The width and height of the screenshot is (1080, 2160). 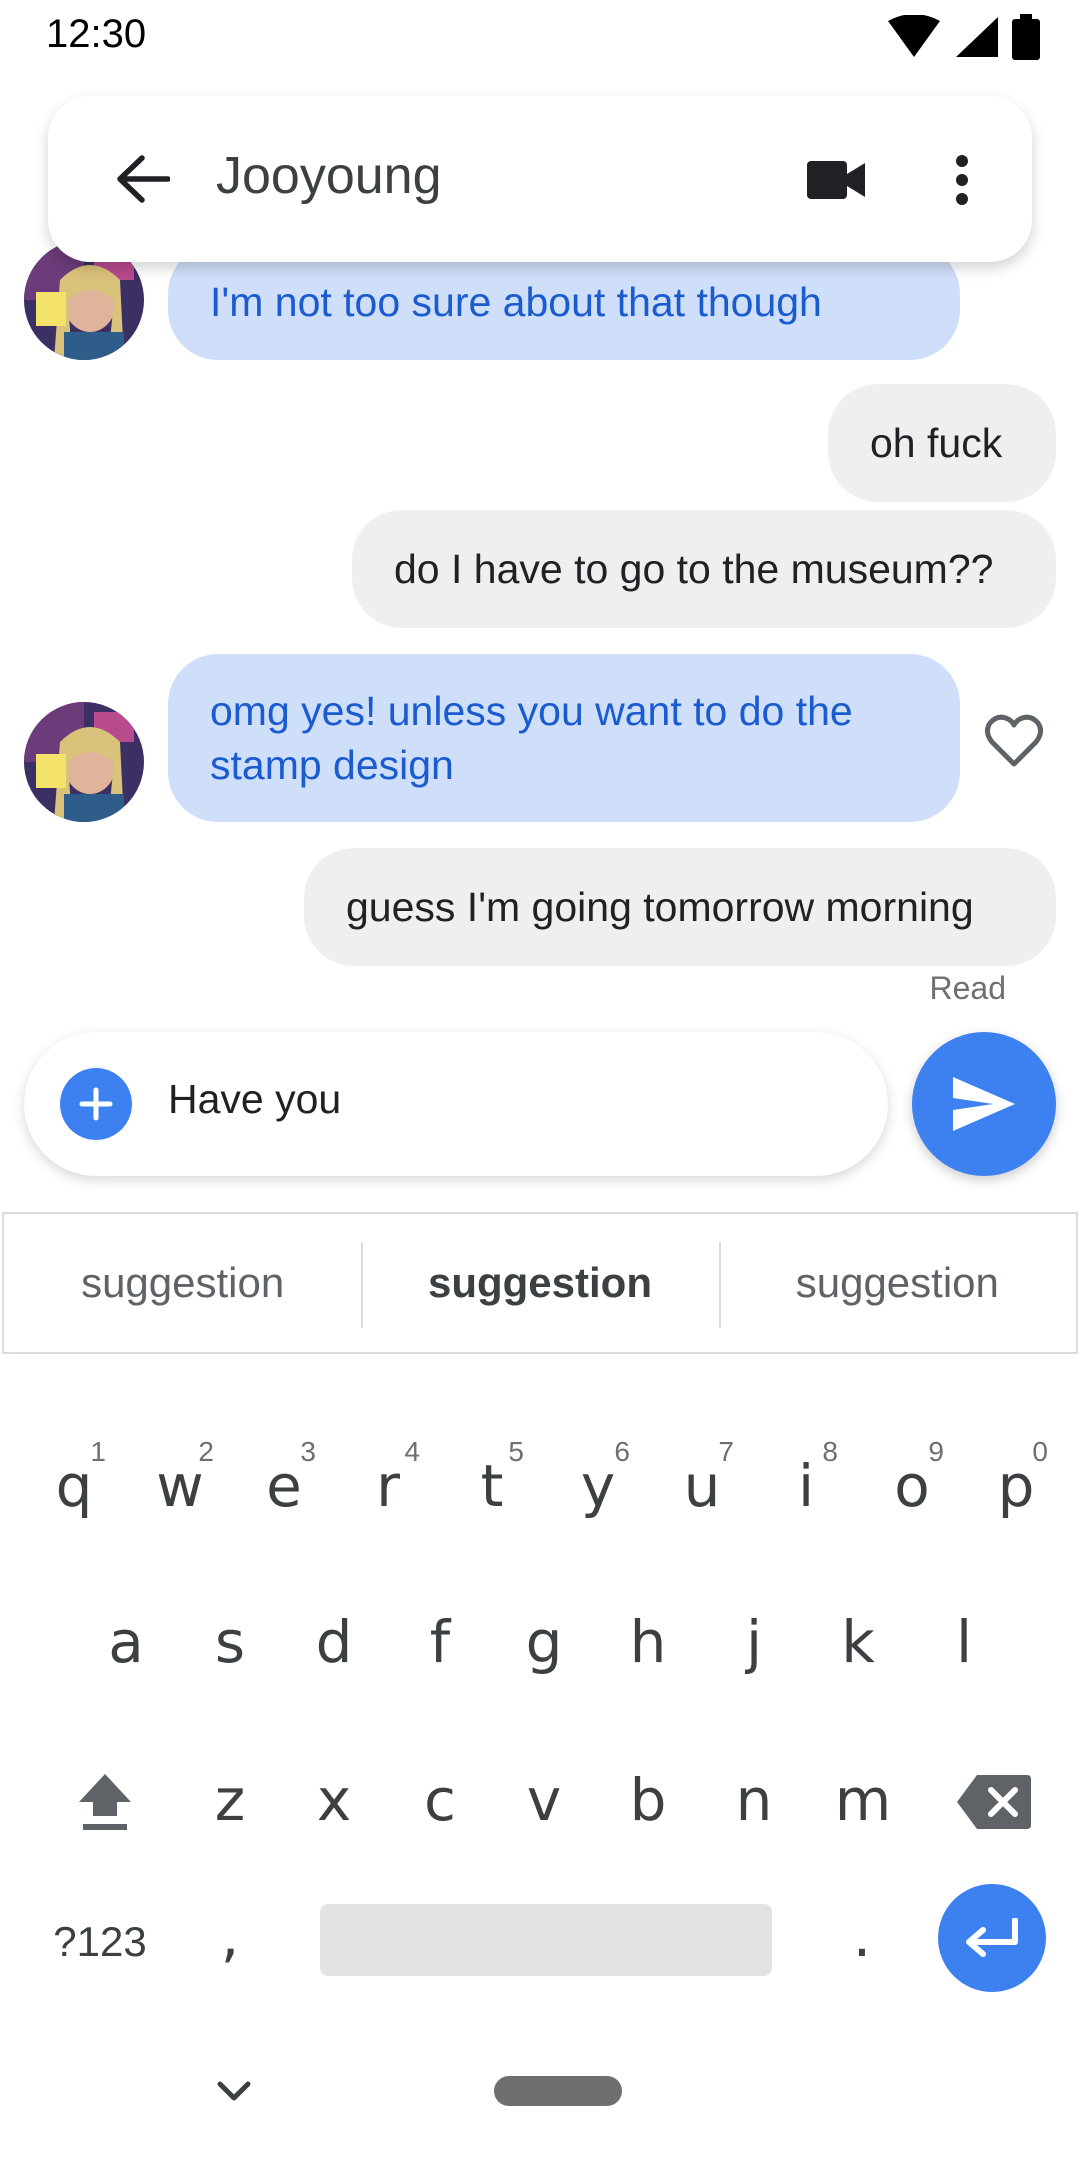 What do you see at coordinates (754, 1642) in the screenshot?
I see `key-j: j` at bounding box center [754, 1642].